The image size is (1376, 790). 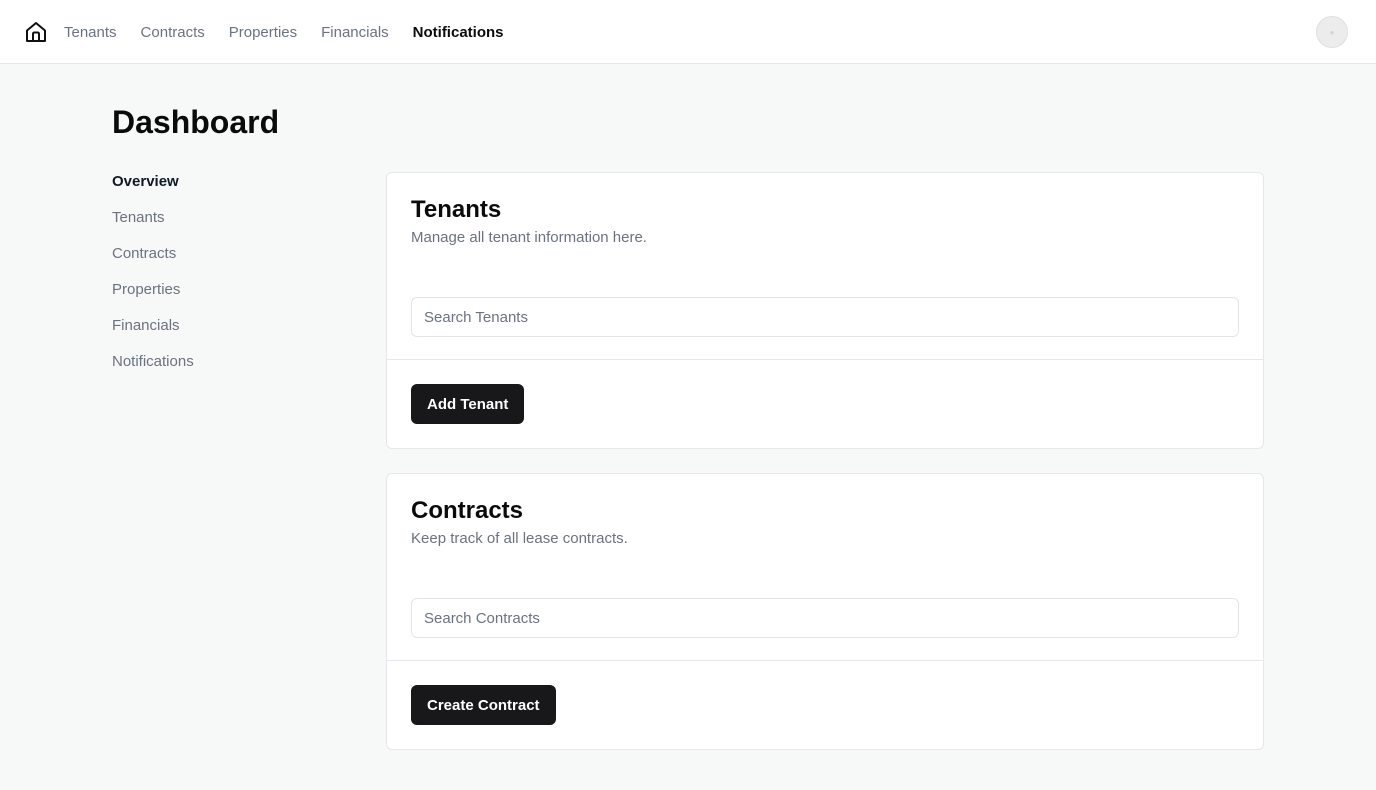 I want to click on contracts-card-description: Keep track of all lease contracts., so click(x=519, y=538).